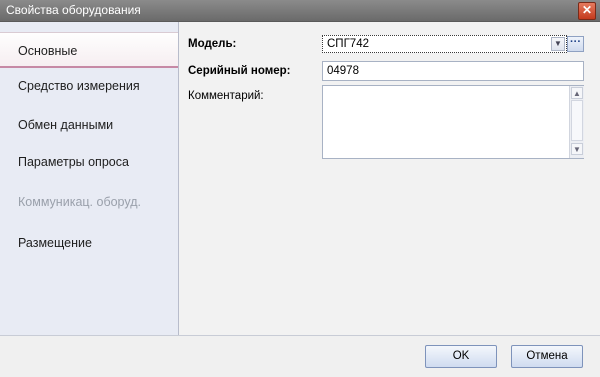 This screenshot has width=600, height=377. What do you see at coordinates (444, 44) in the screenshot?
I see `model-select: СПГ742` at bounding box center [444, 44].